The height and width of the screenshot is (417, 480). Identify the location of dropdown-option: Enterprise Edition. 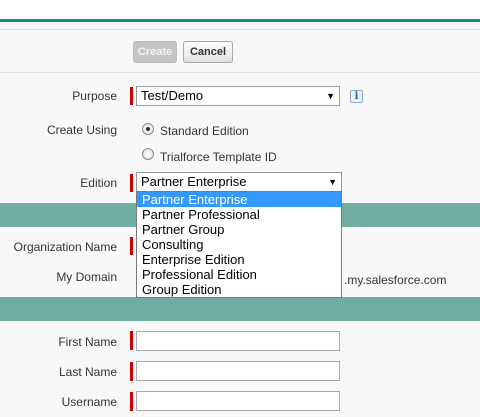
(239, 259).